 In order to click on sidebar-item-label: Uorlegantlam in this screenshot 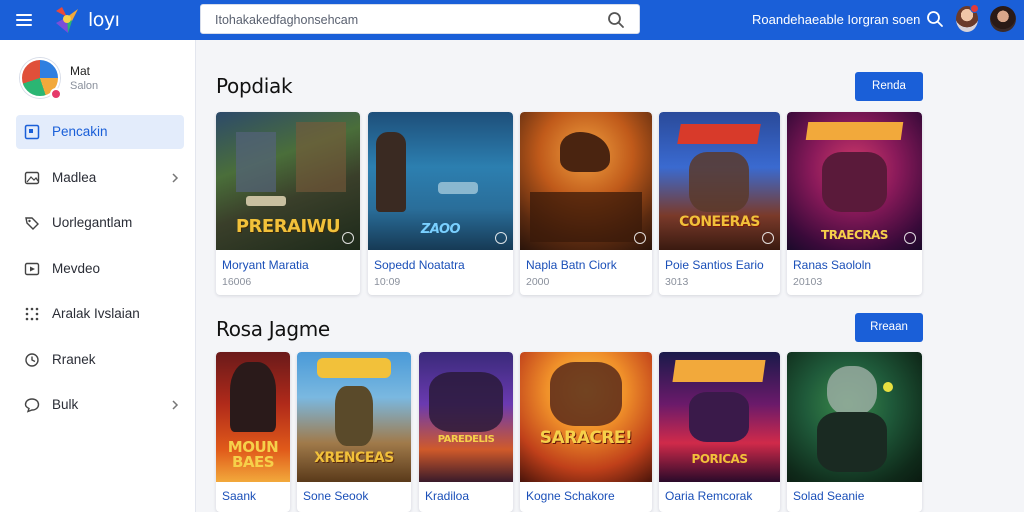, I will do `click(92, 222)`.